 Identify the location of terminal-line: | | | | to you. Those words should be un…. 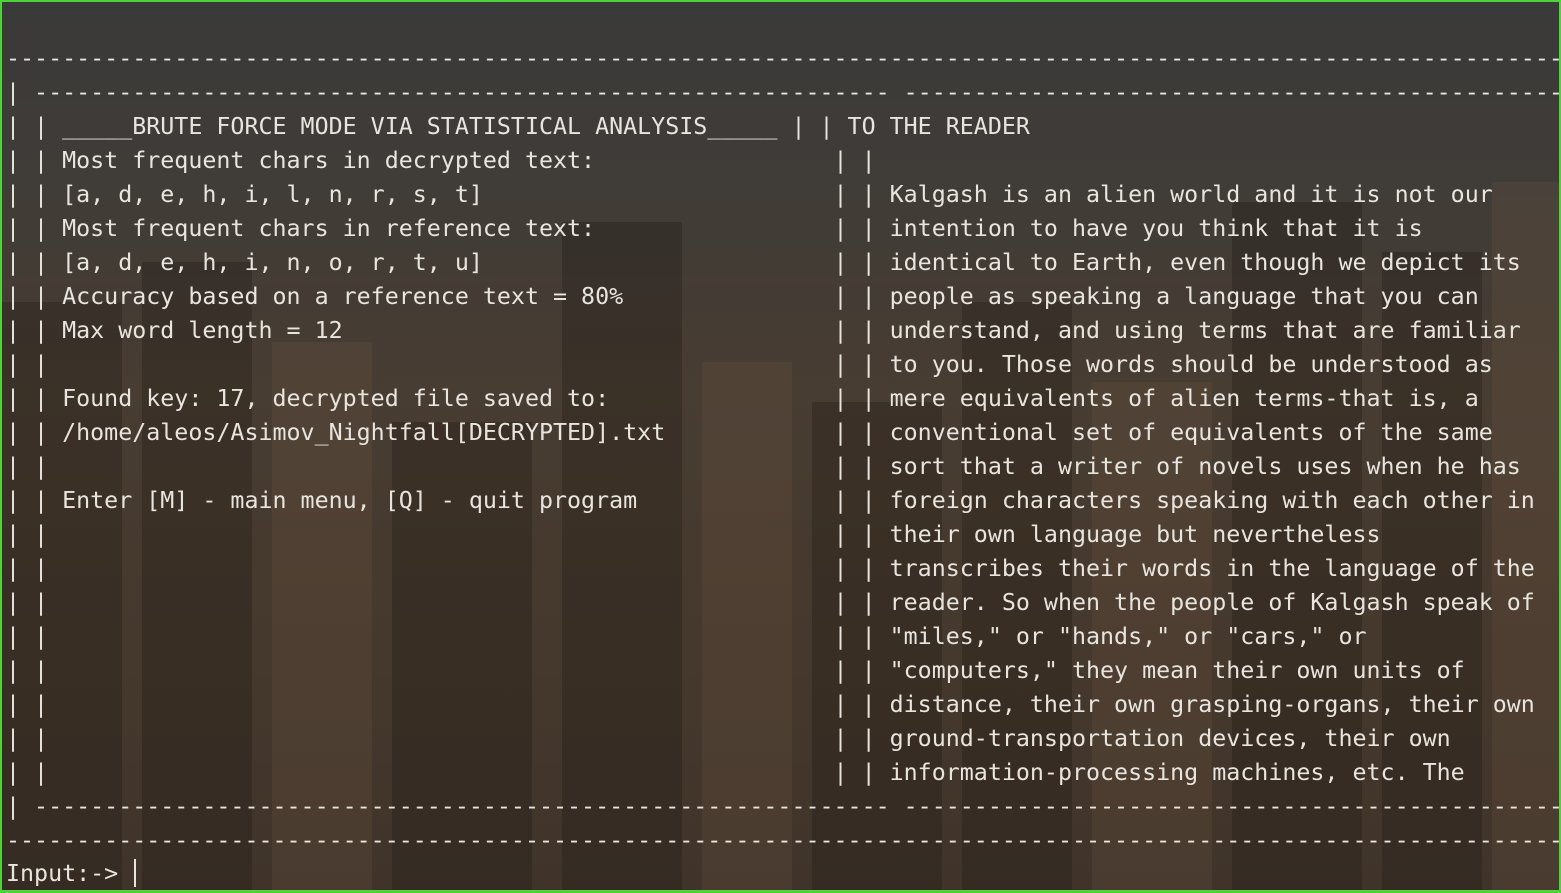
(783, 364).